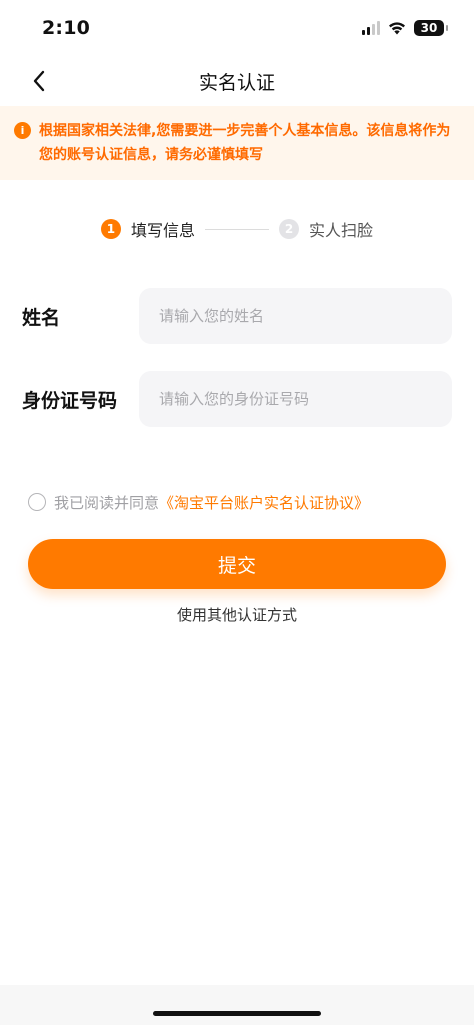  I want to click on agreement-link: 《淘宝平台账户实名认证协议》, so click(264, 503).